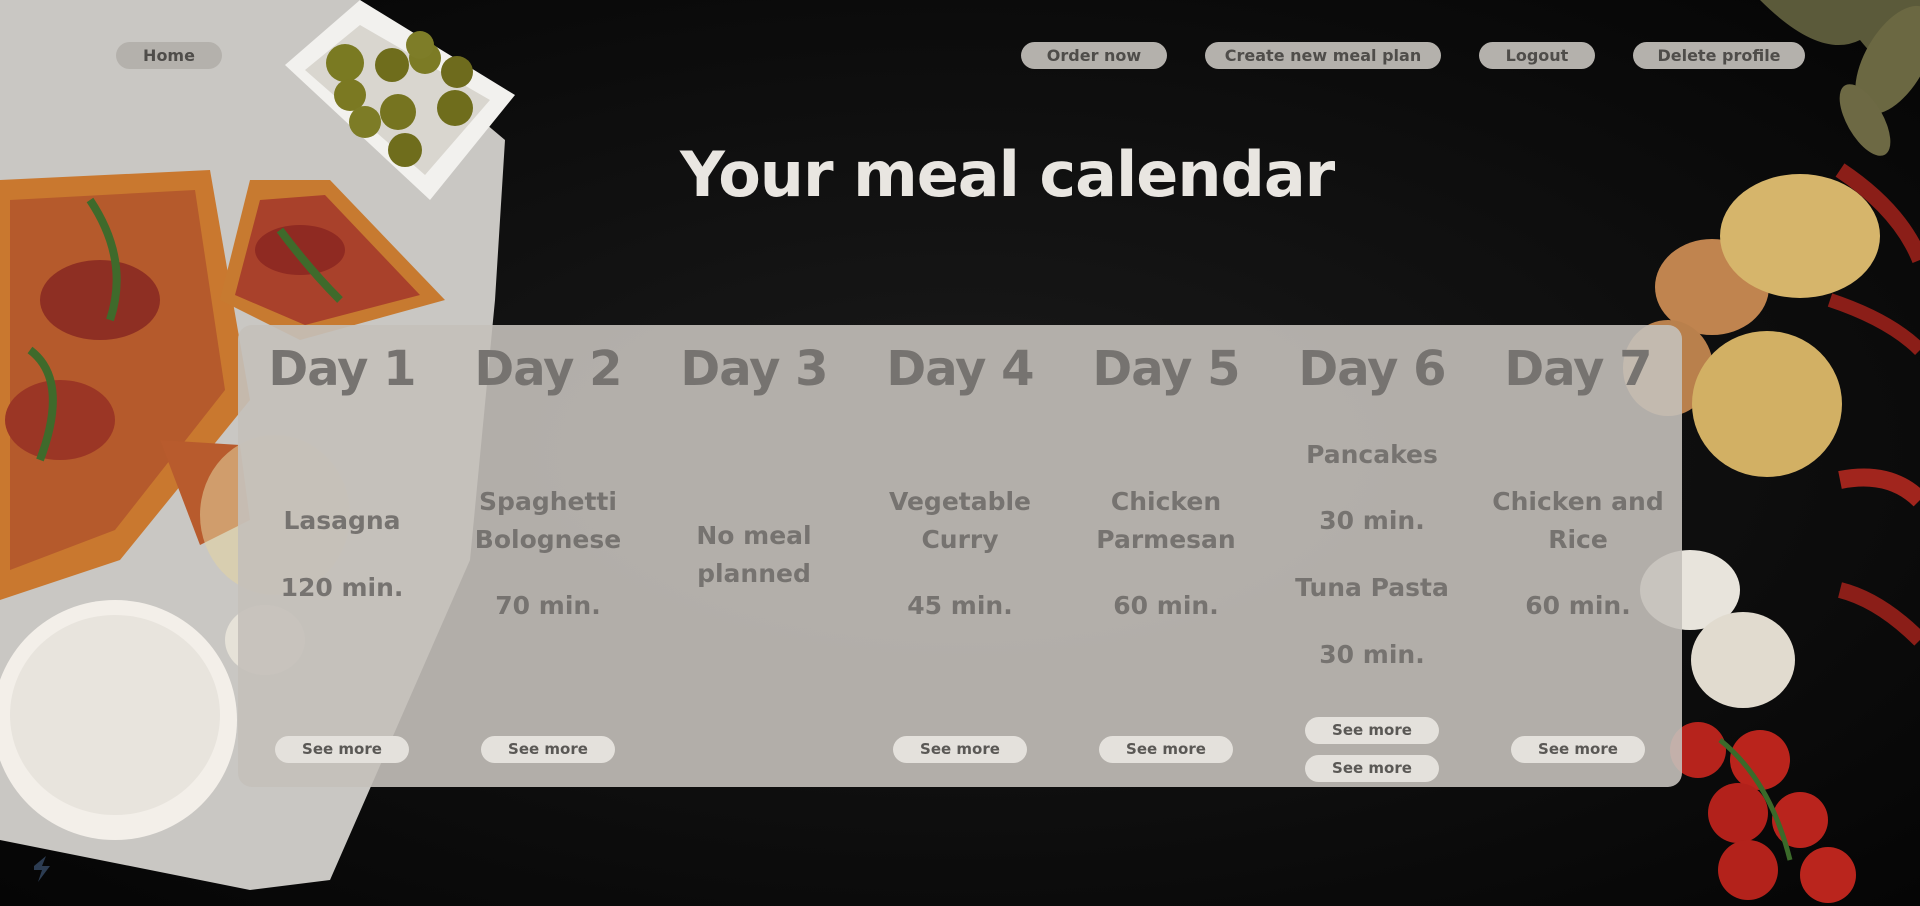 Image resolution: width=1920 pixels, height=906 pixels. What do you see at coordinates (1537, 55) in the screenshot?
I see `logout-button: Logout` at bounding box center [1537, 55].